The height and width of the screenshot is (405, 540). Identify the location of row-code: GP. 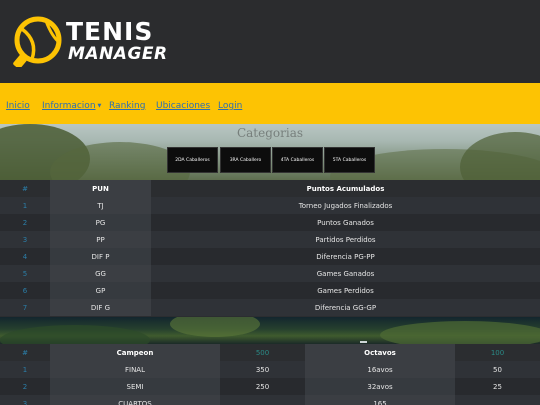
(100, 290).